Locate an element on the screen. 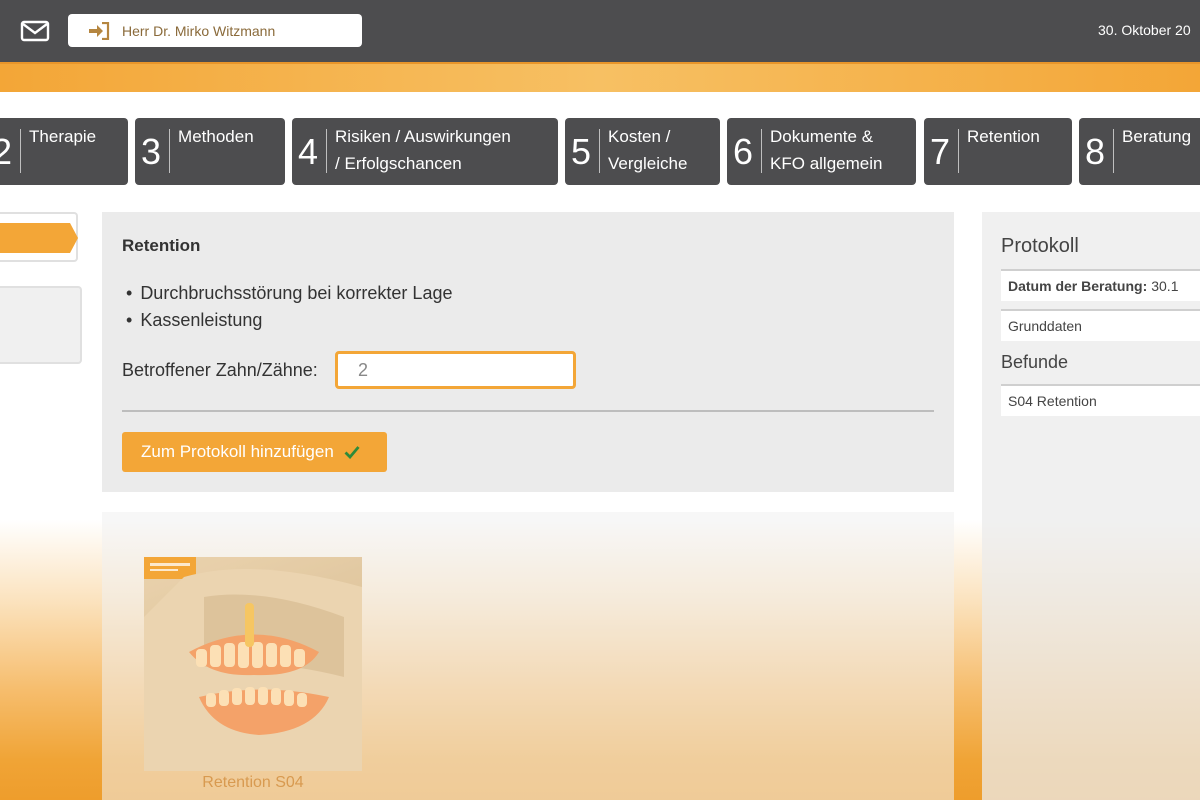 The image size is (1200, 800). tab-step-6: 6 Dokumente & KFO allgemein is located at coordinates (821, 151).